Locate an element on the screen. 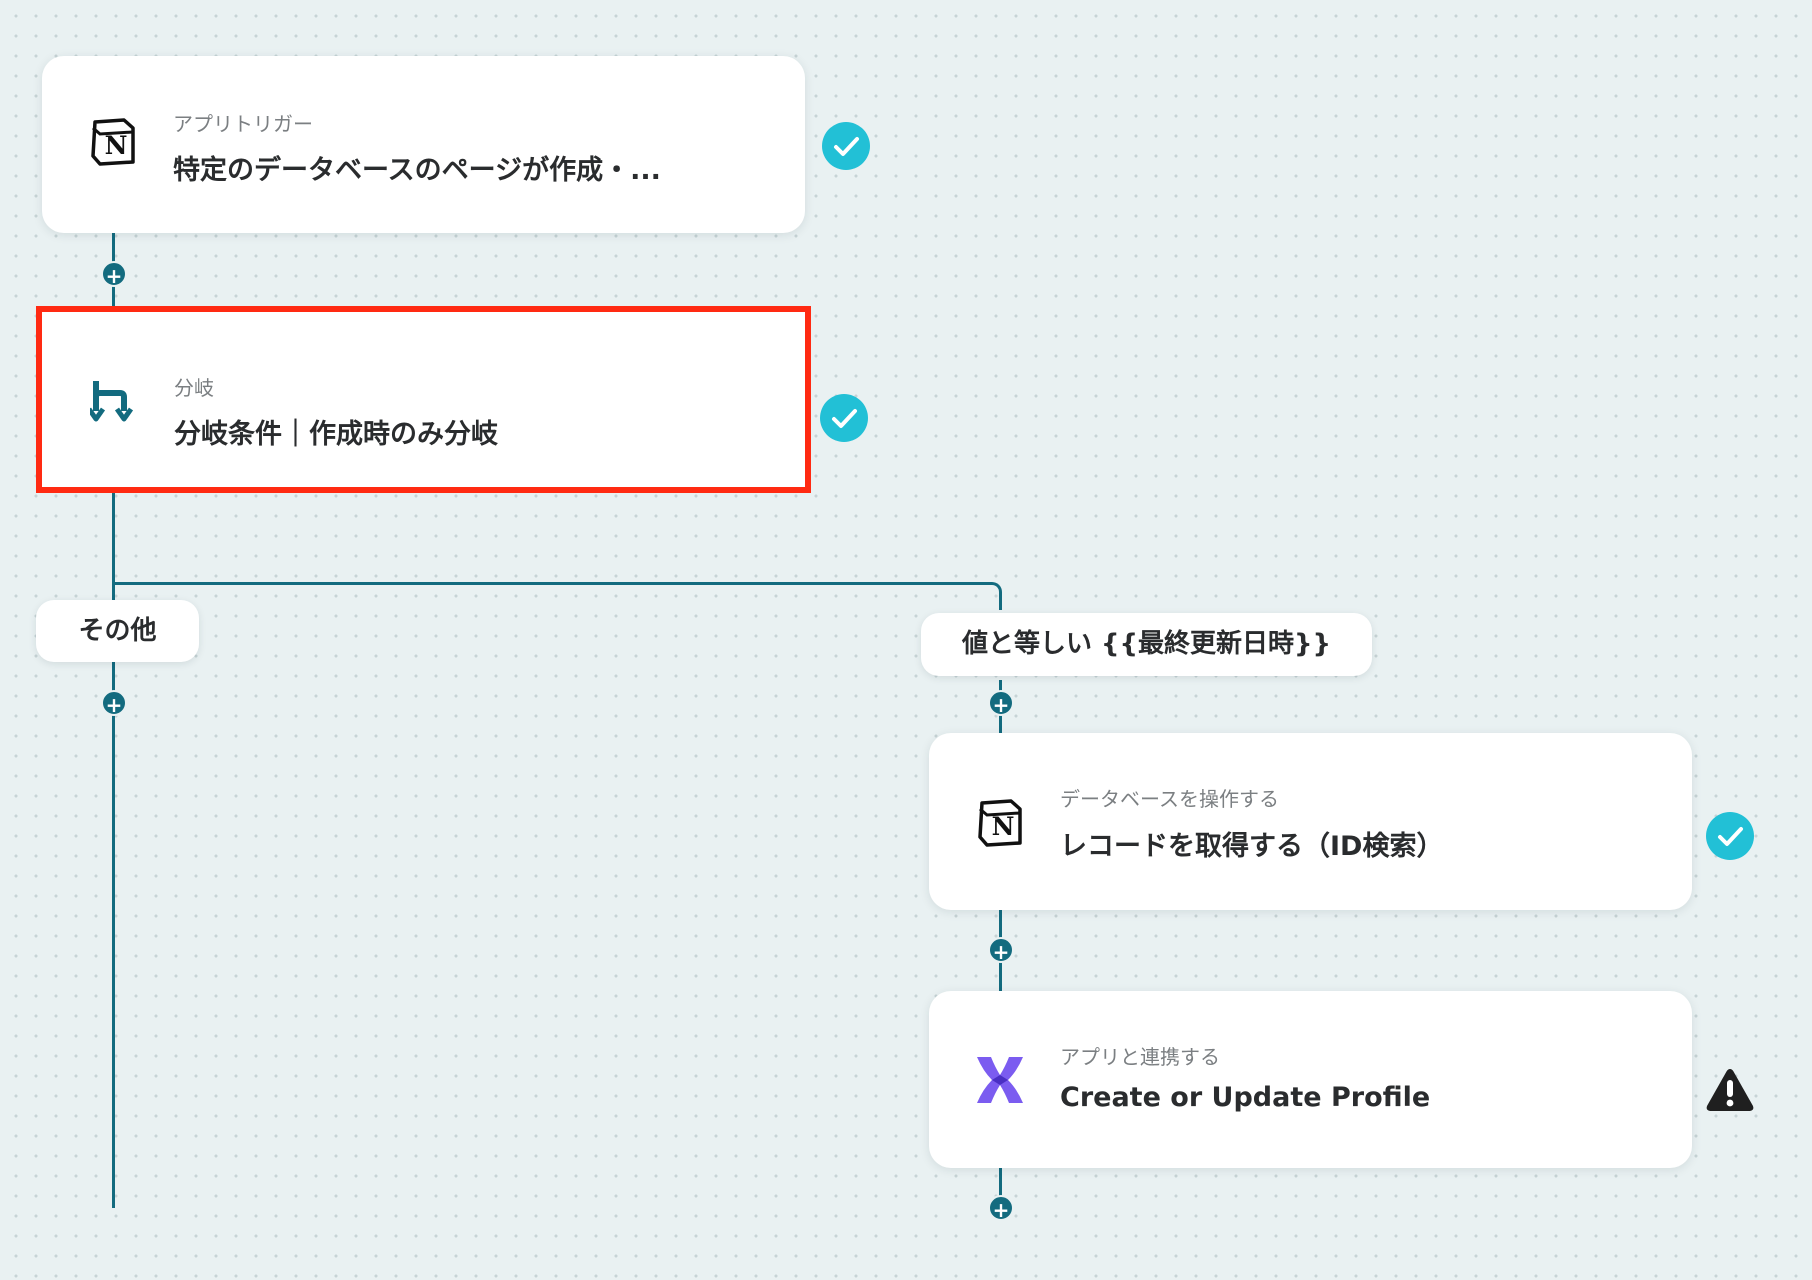 The height and width of the screenshot is (1280, 1812). branch-step-card: 分岐 分岐条件｜作成時のみ分岐 is located at coordinates (423, 399).